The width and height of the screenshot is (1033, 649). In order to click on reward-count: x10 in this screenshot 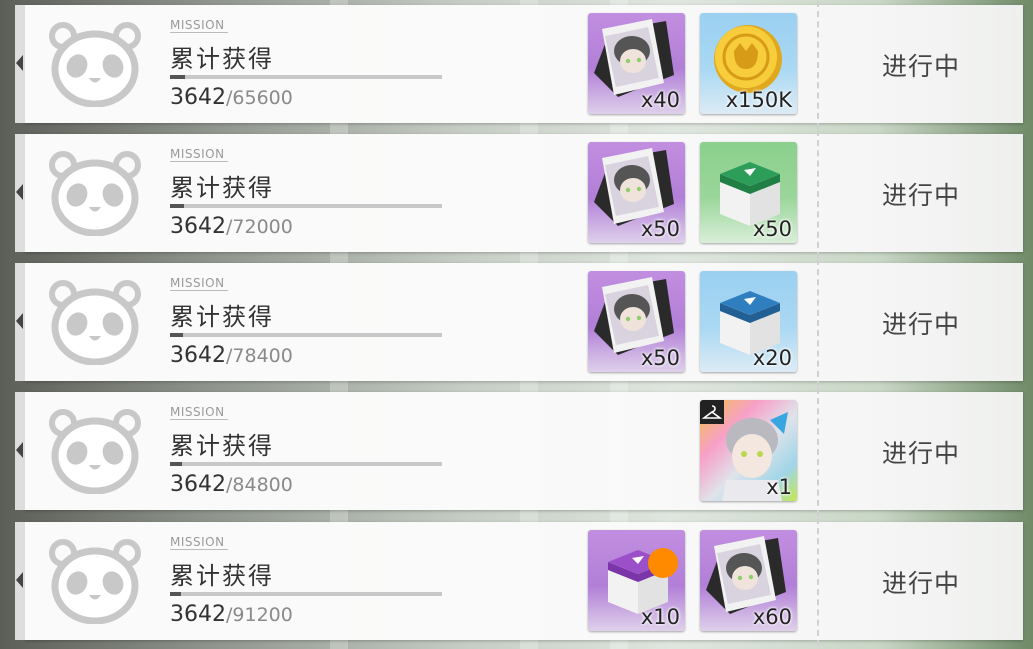, I will do `click(660, 617)`.